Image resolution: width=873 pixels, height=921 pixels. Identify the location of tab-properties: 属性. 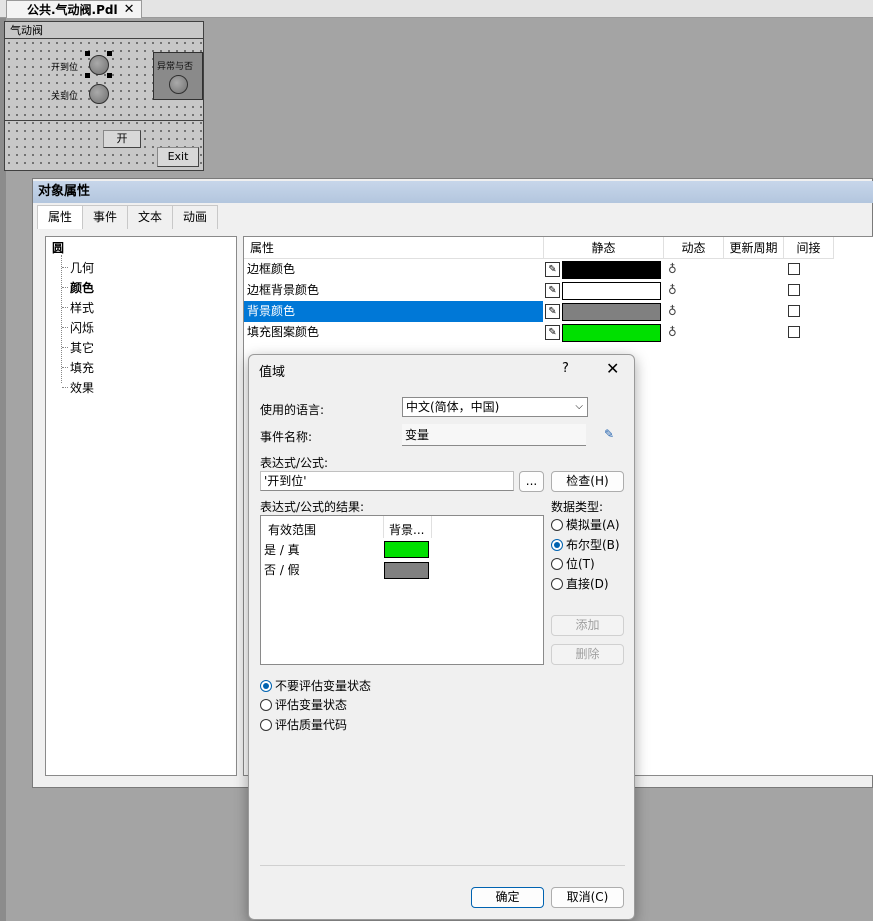
(60, 217).